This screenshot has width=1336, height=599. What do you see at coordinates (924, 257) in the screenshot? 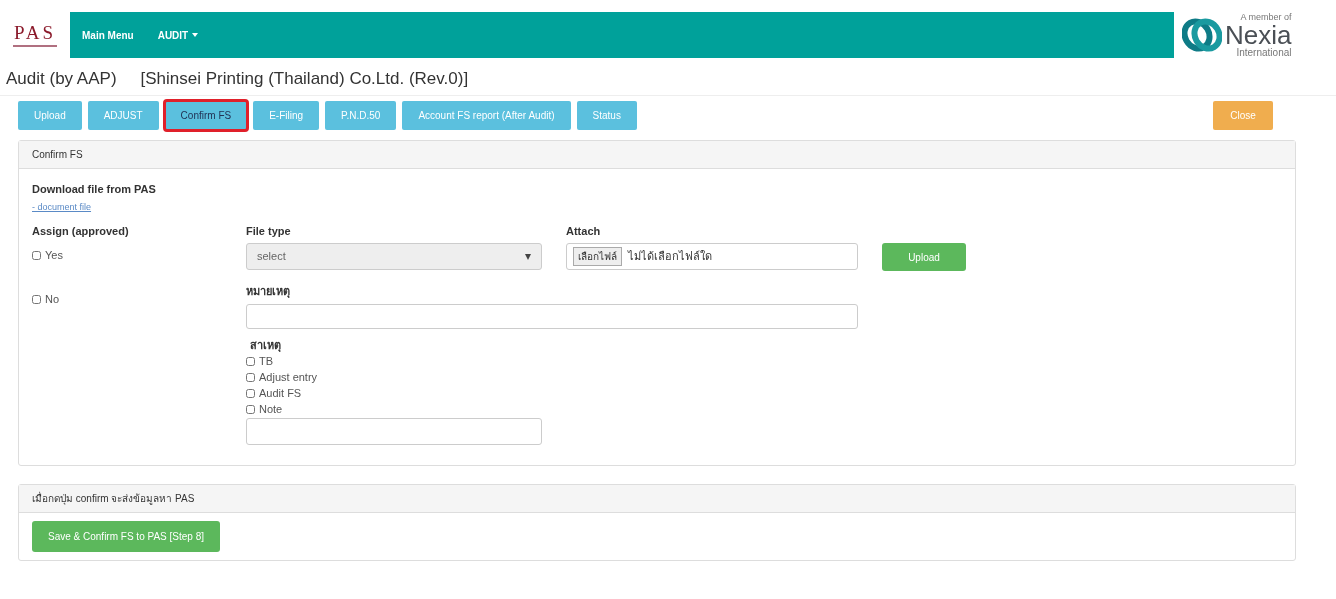
I see `upload-button: Upload` at bounding box center [924, 257].